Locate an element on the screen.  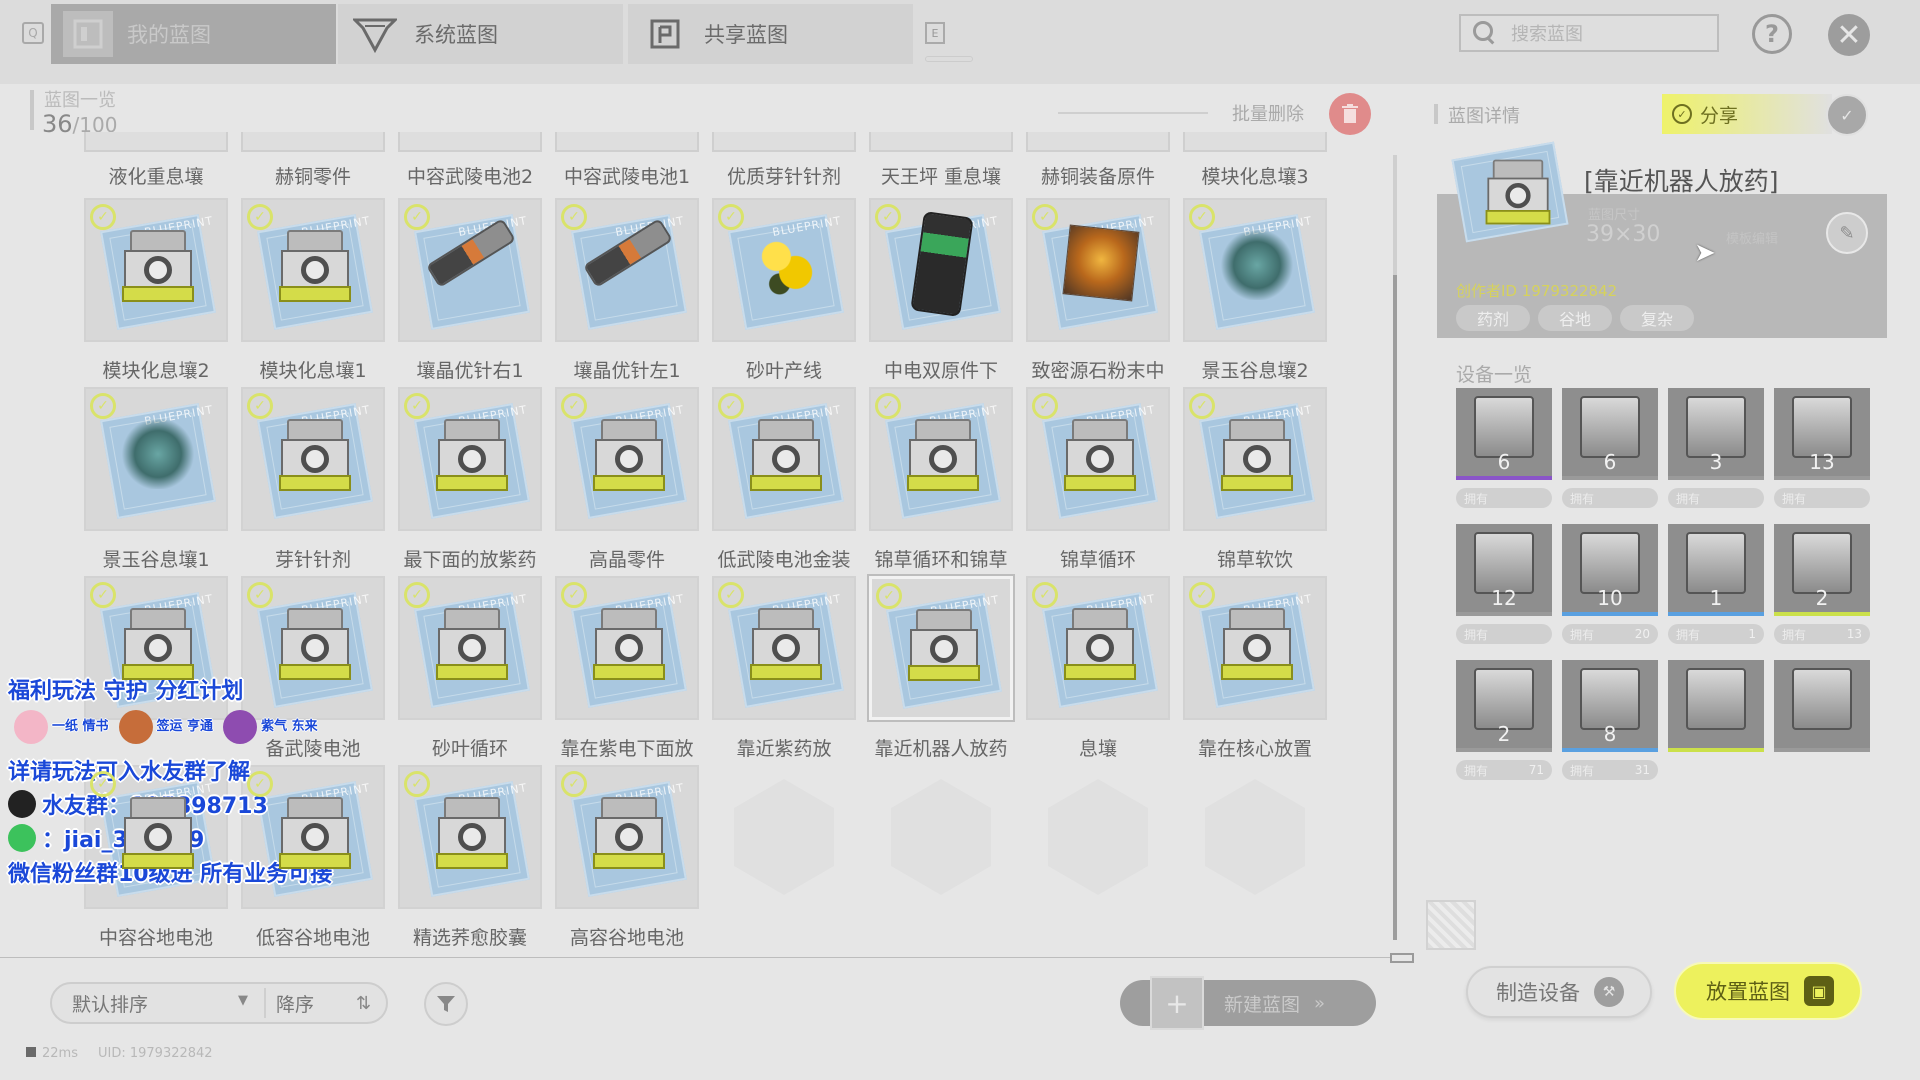
blueprint-card: ✓BLUEPRINT 中电双原件下 is located at coordinates (941, 290).